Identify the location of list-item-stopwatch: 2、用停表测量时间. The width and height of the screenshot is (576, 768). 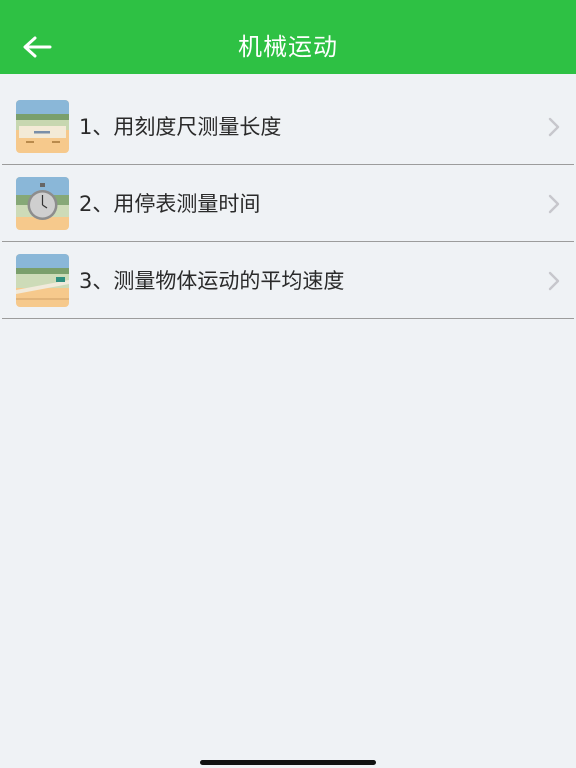
(288, 203).